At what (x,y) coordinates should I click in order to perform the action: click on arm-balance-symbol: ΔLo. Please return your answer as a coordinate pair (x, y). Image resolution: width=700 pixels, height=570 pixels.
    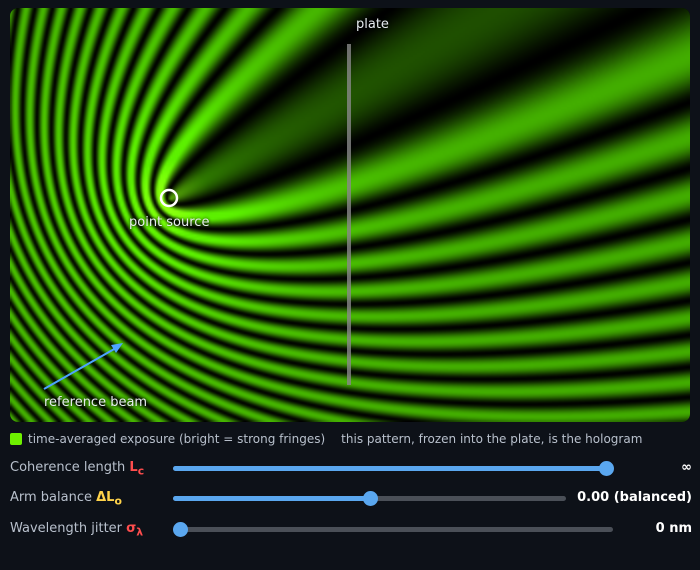
    Looking at the image, I should click on (109, 499).